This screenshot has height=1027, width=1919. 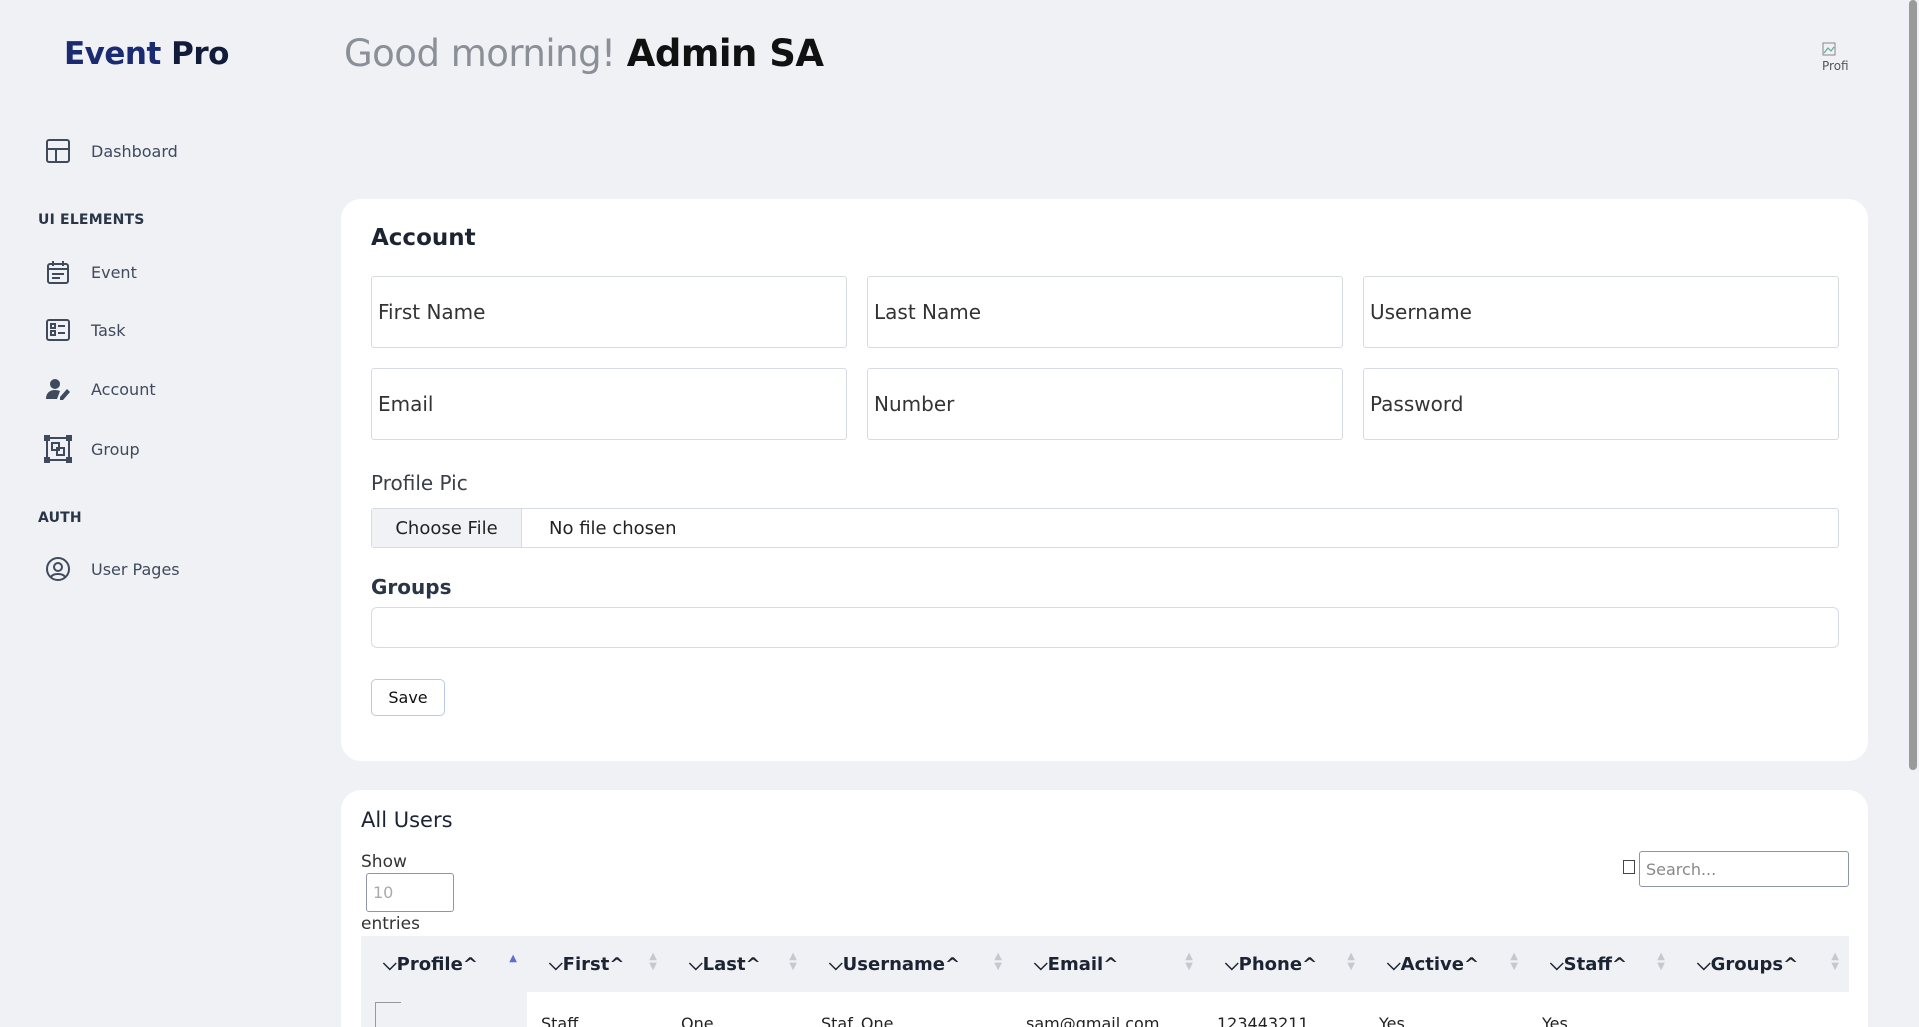 What do you see at coordinates (1829, 49) in the screenshot?
I see `broken-image-icon` at bounding box center [1829, 49].